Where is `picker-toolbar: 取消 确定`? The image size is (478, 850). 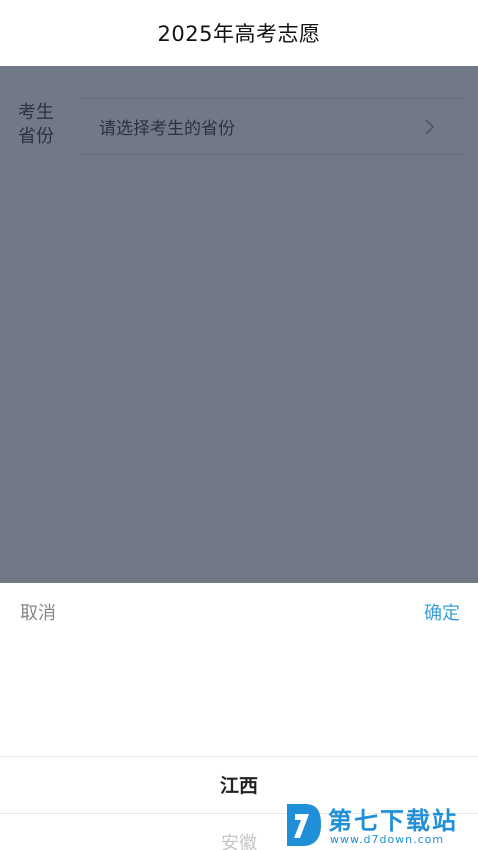
picker-toolbar: 取消 确定 is located at coordinates (239, 610).